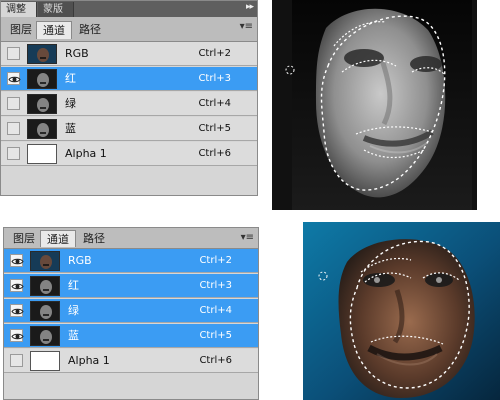 This screenshot has height=400, width=500. I want to click on tab-masks: 蒙版, so click(56, 9).